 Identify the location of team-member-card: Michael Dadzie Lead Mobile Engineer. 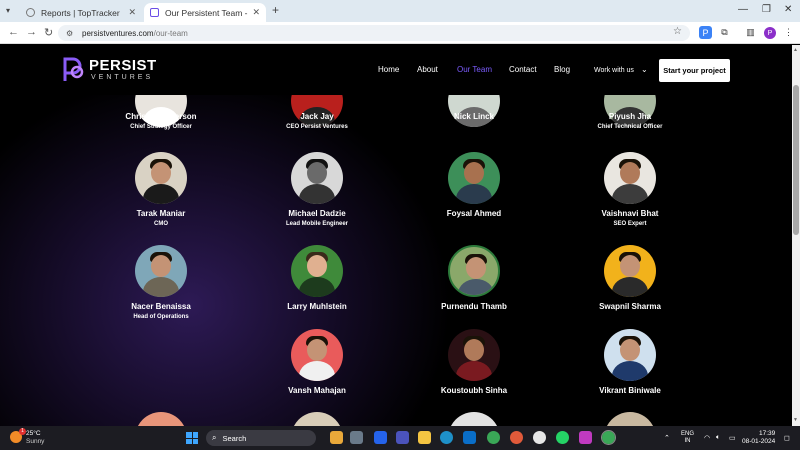
(317, 189).